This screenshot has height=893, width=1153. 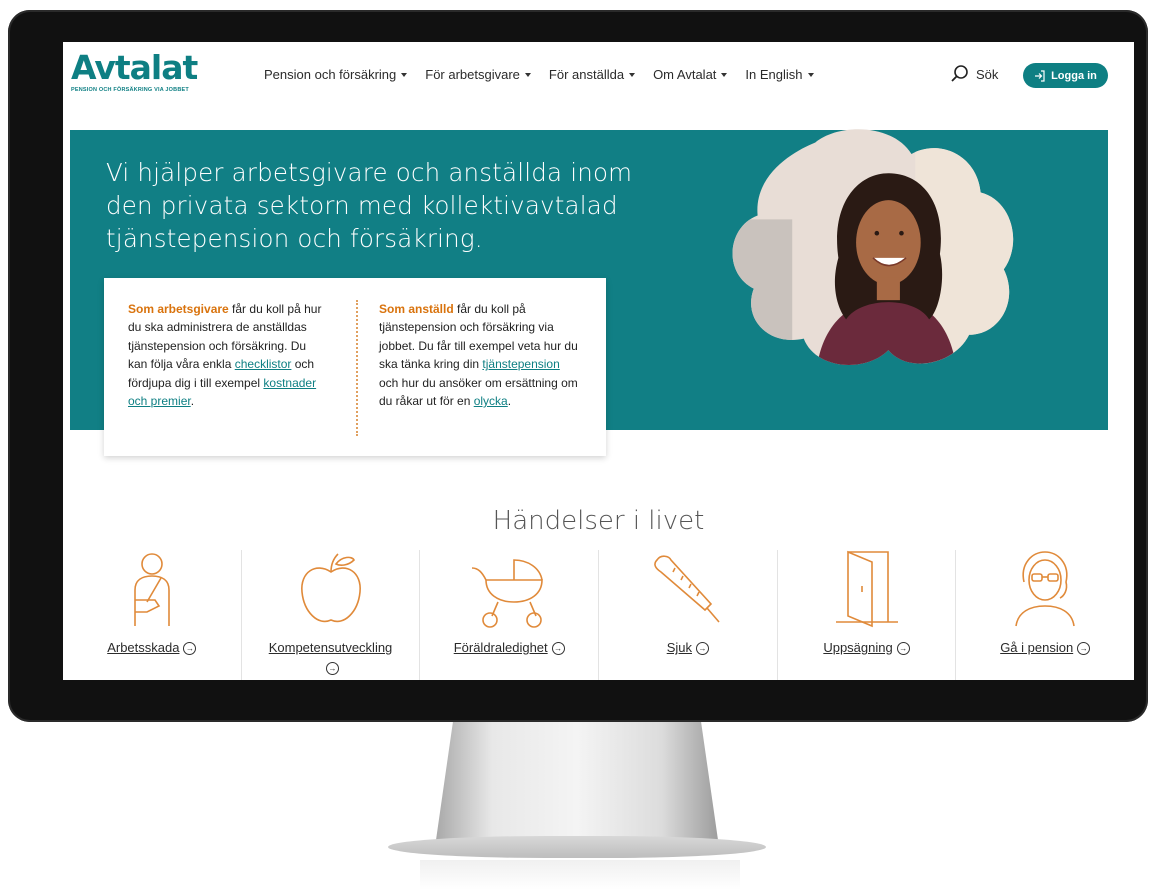 What do you see at coordinates (580, 875) in the screenshot?
I see `monitor-shadow` at bounding box center [580, 875].